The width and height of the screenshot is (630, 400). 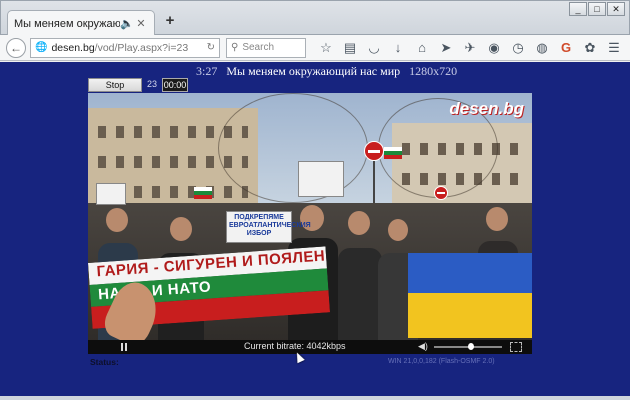 What do you see at coordinates (446, 48) in the screenshot?
I see `send-icon: ➤` at bounding box center [446, 48].